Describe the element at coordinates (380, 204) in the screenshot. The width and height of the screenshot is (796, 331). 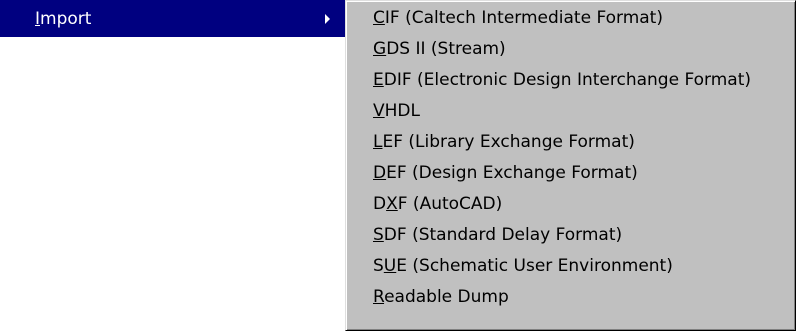
I see `label-prefix: D` at that location.